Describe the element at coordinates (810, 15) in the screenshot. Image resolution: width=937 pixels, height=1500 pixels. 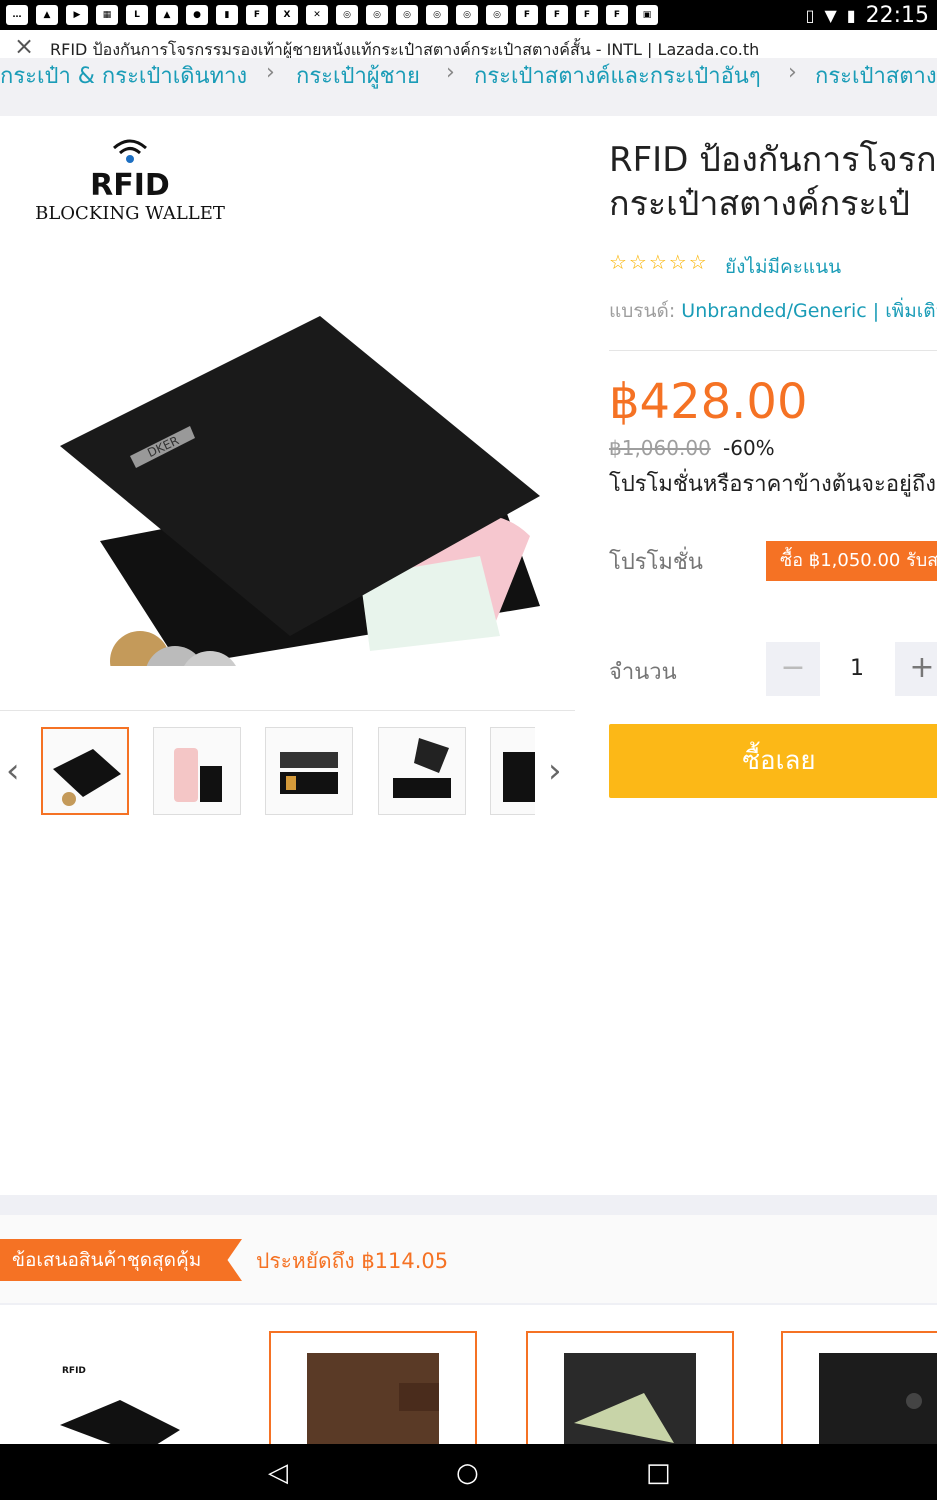
I see `vibrate-icon: ▯` at that location.